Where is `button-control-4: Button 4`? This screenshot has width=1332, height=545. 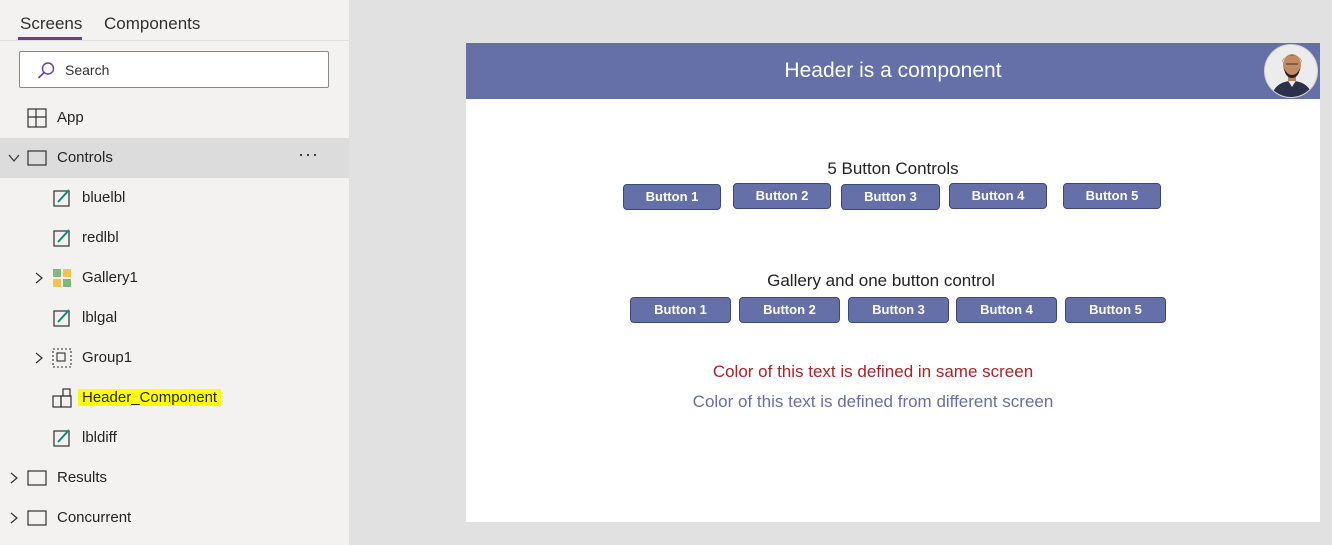 button-control-4: Button 4 is located at coordinates (998, 196).